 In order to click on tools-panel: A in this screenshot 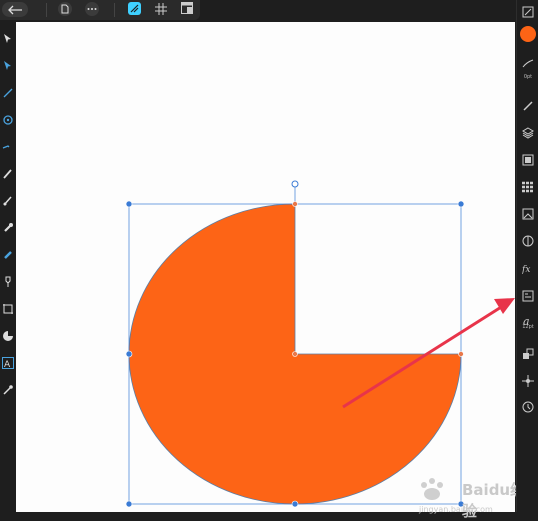, I will do `click(8, 267)`.